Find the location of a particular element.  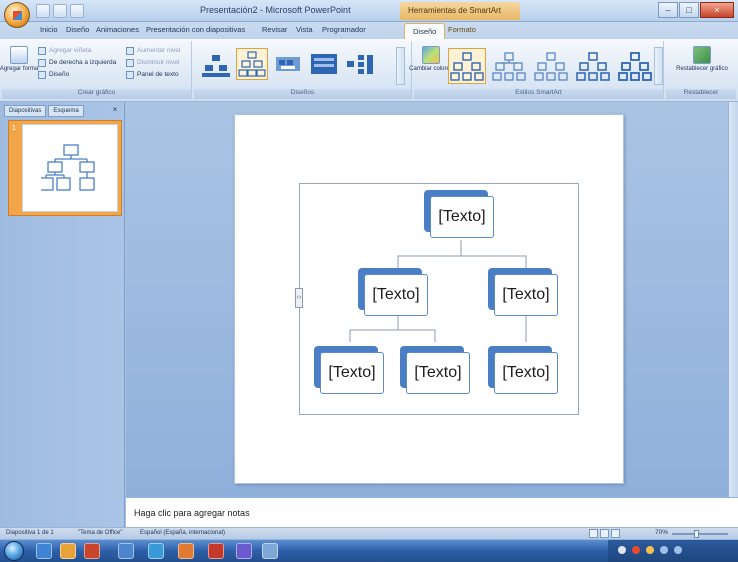

slide-sorter-view-icon is located at coordinates (604, 533).